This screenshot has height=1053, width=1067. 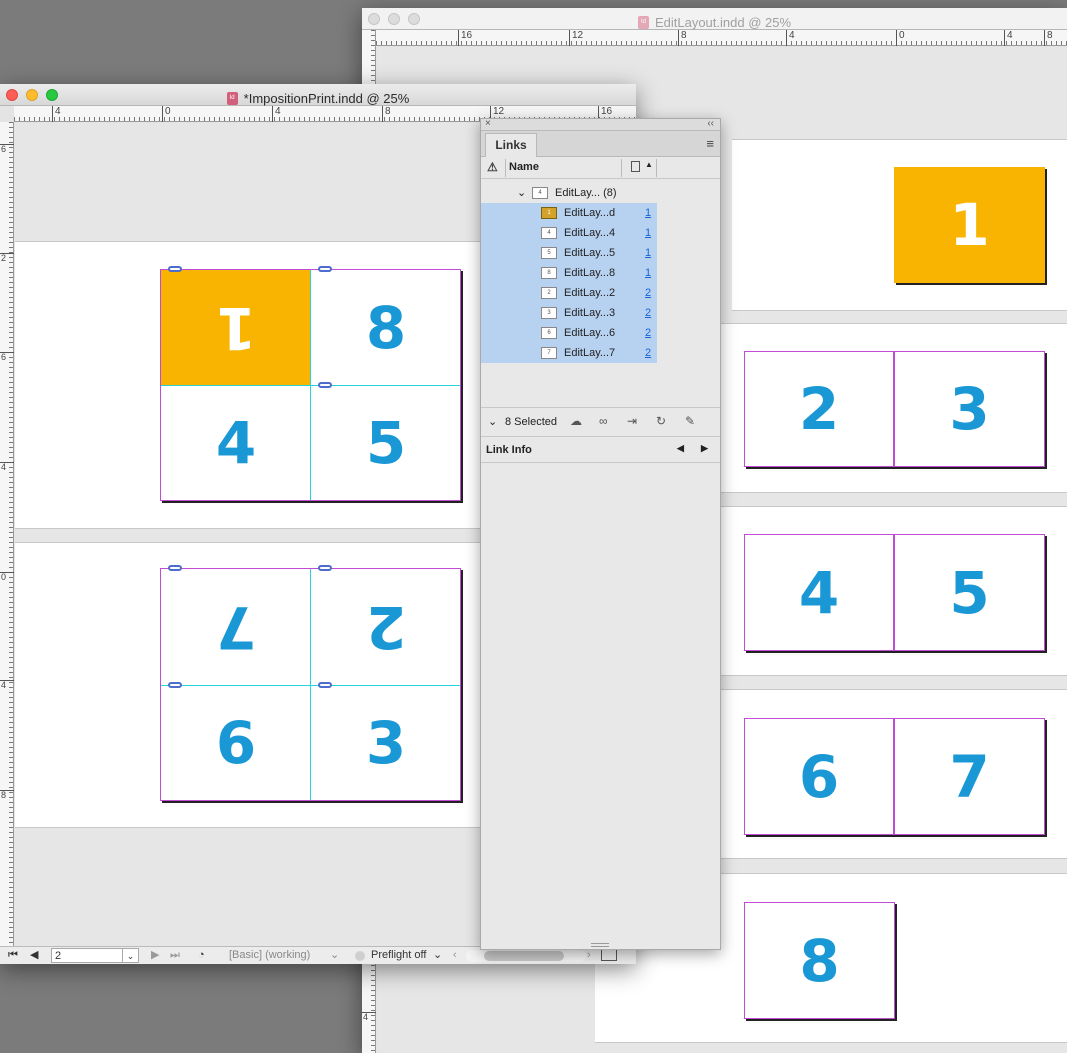 I want to click on imposed-page: 1, so click(x=236, y=328).